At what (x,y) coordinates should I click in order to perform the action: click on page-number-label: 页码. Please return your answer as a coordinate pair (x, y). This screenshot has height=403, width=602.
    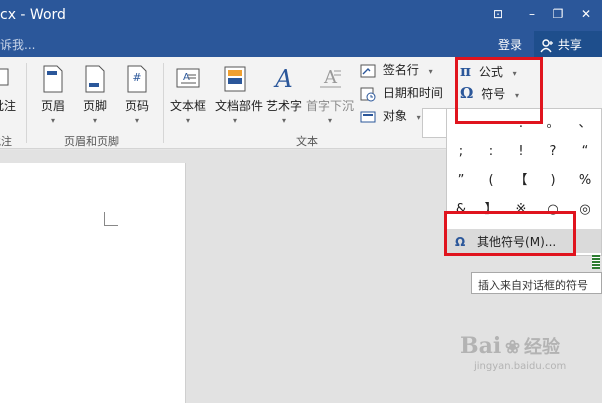
    Looking at the image, I should click on (136, 106).